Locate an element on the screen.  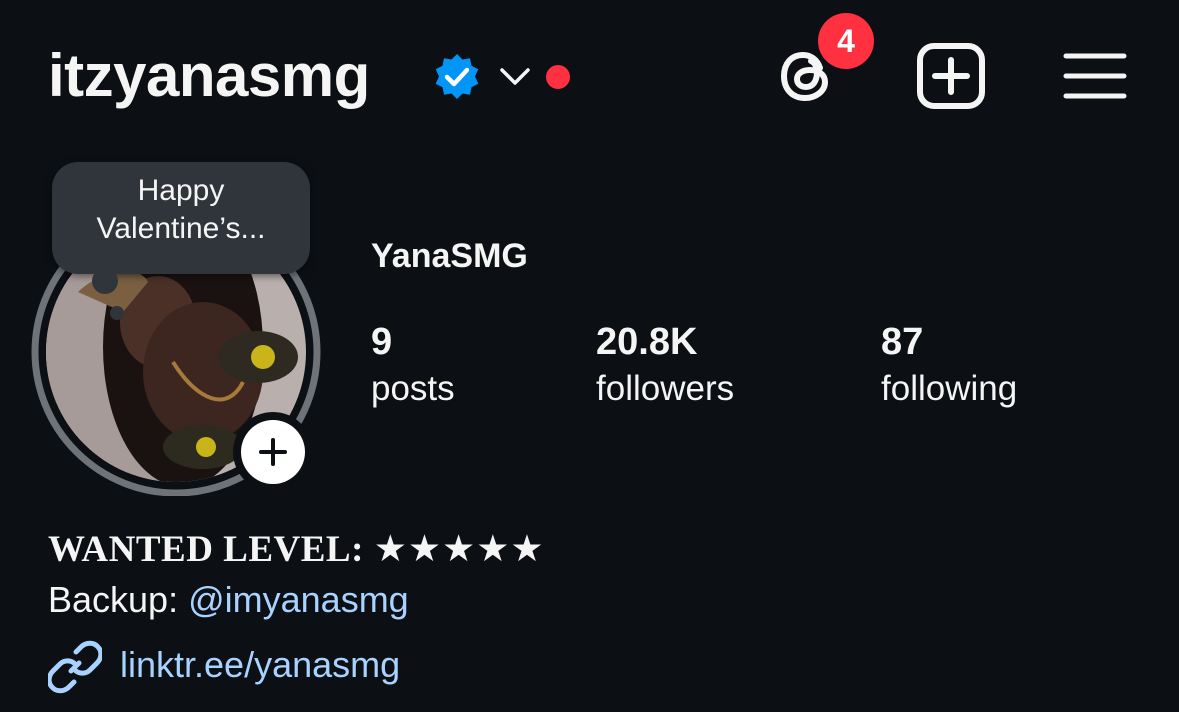
notification-dot is located at coordinates (558, 77).